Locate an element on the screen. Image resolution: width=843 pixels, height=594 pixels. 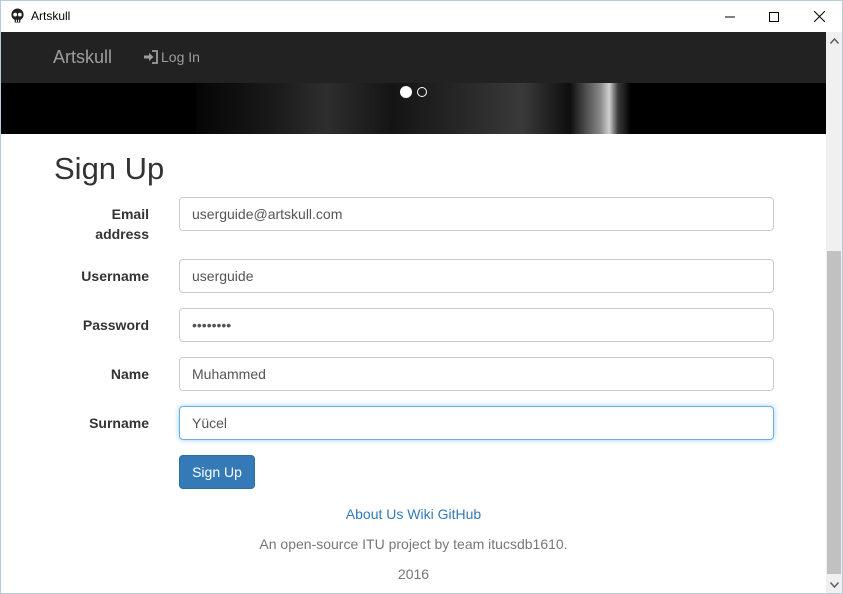
login-link: Log In is located at coordinates (171, 57).